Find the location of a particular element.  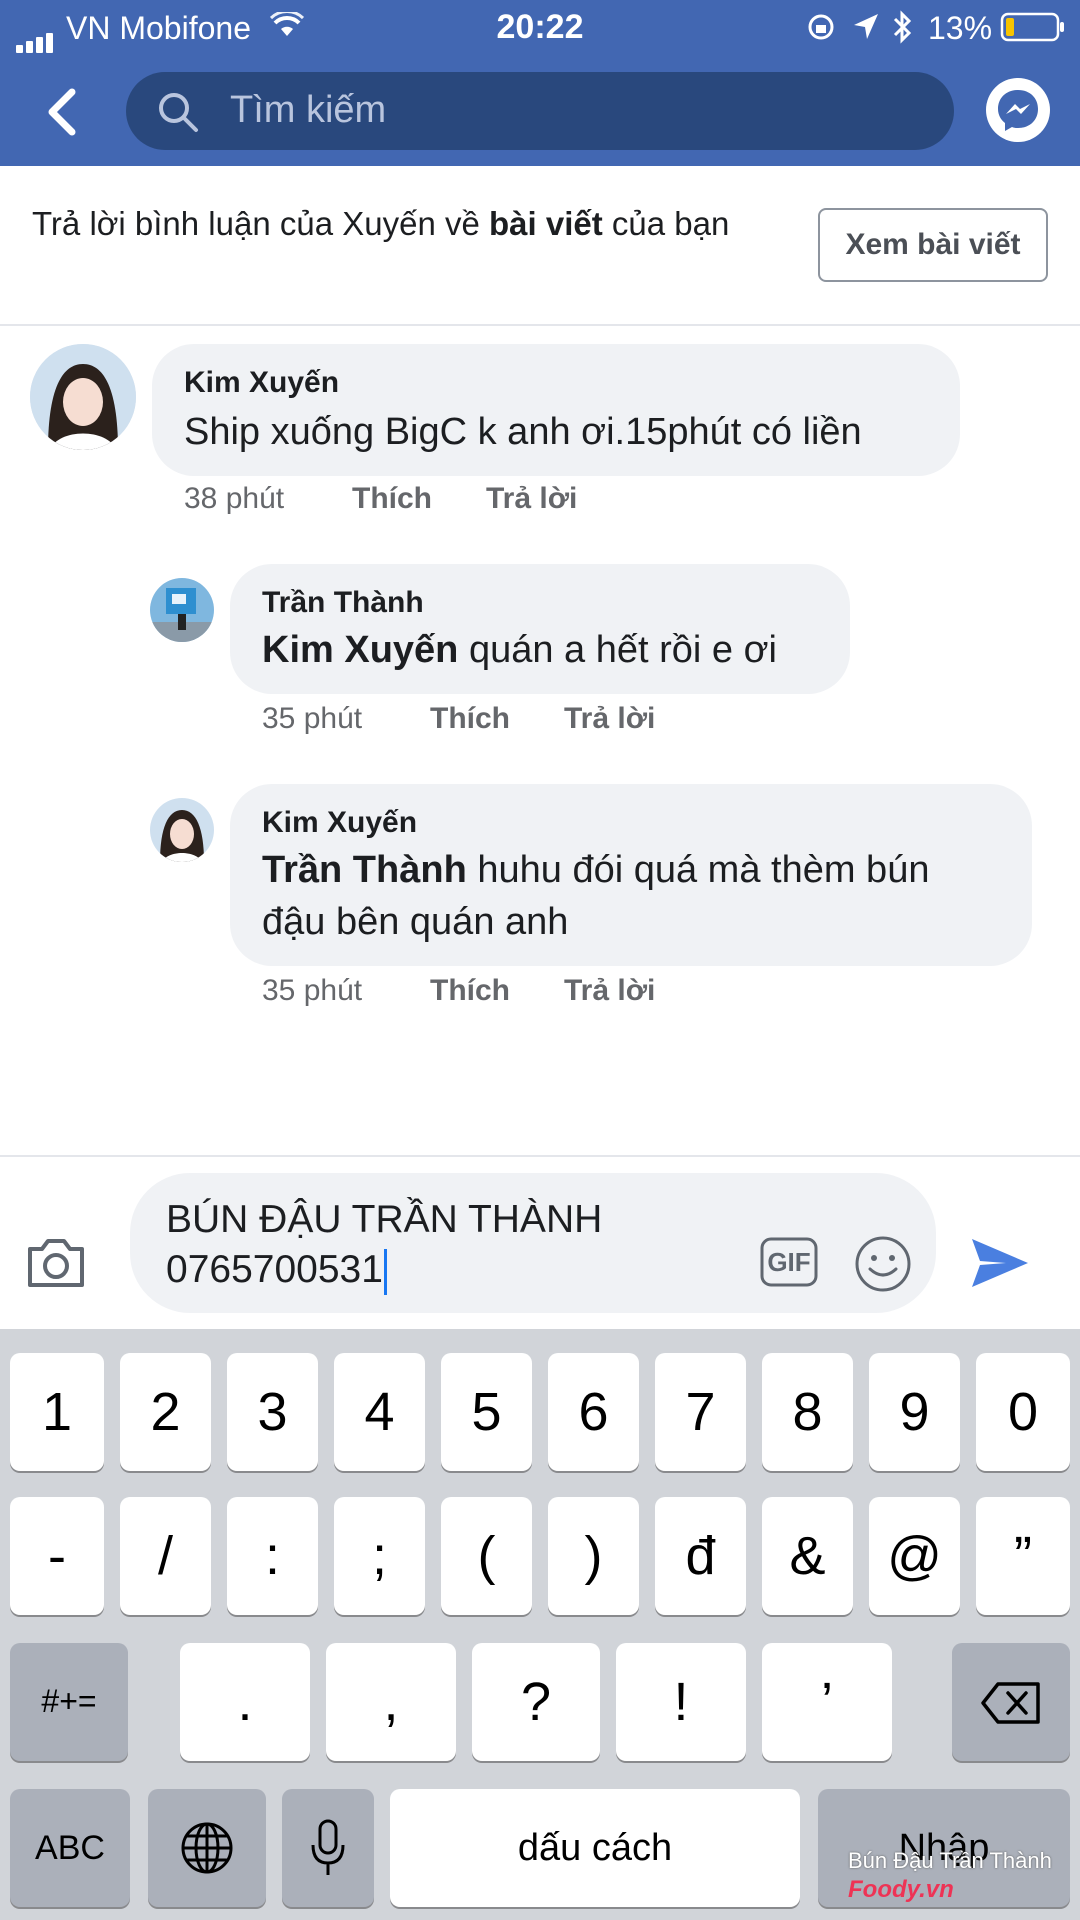

key-ampersand: & is located at coordinates (807, 1556).